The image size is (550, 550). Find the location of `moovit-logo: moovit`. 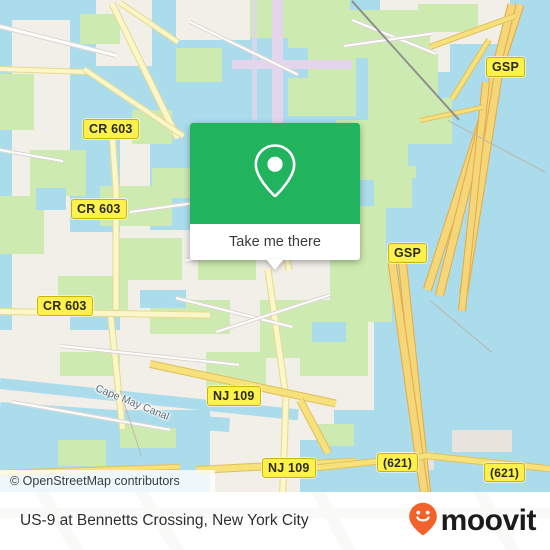

moovit-logo: moovit is located at coordinates (472, 521).